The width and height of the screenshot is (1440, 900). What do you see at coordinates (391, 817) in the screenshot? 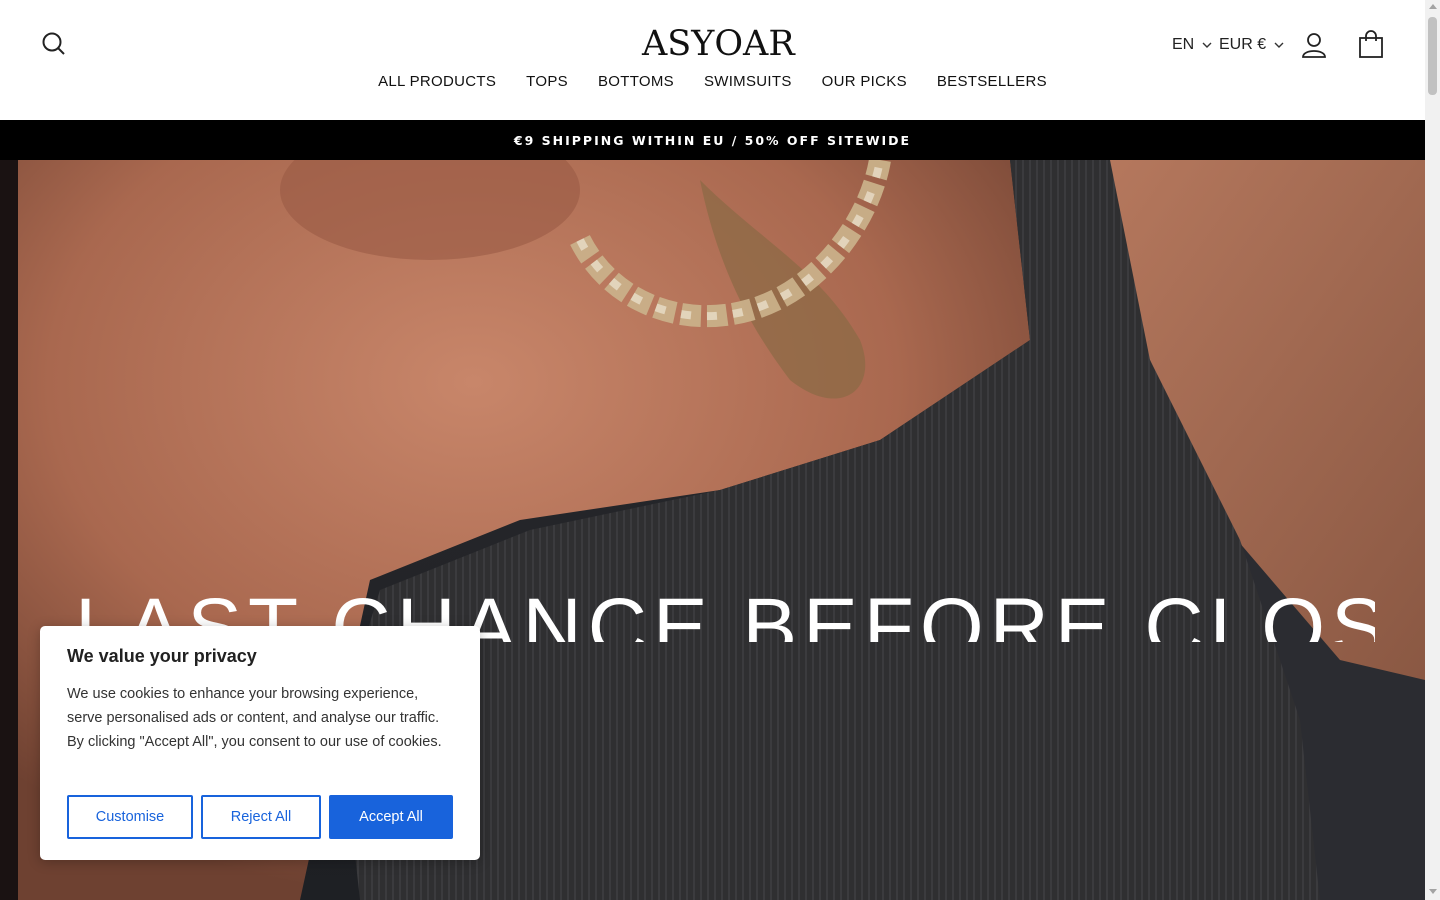
I see `accept-all-button: Accept All` at bounding box center [391, 817].